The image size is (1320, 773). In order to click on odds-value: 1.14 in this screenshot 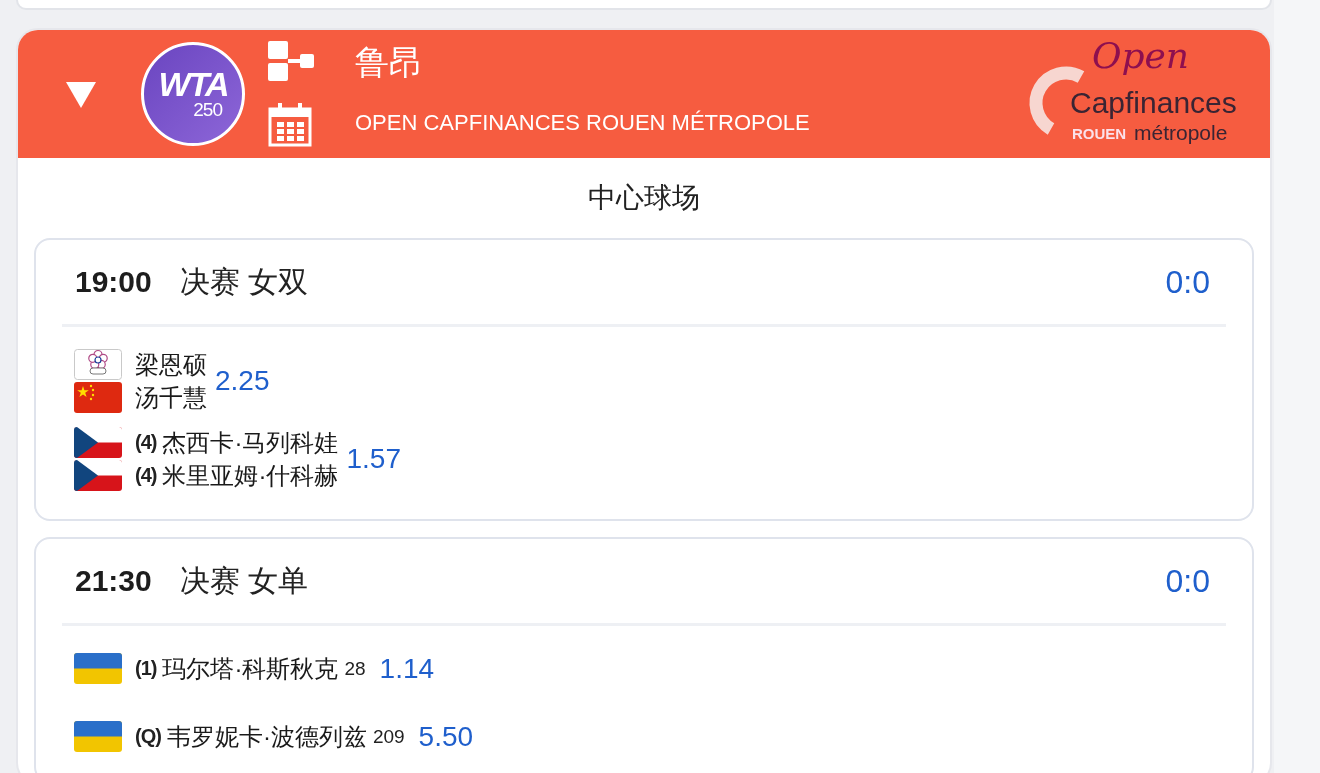, I will do `click(407, 668)`.